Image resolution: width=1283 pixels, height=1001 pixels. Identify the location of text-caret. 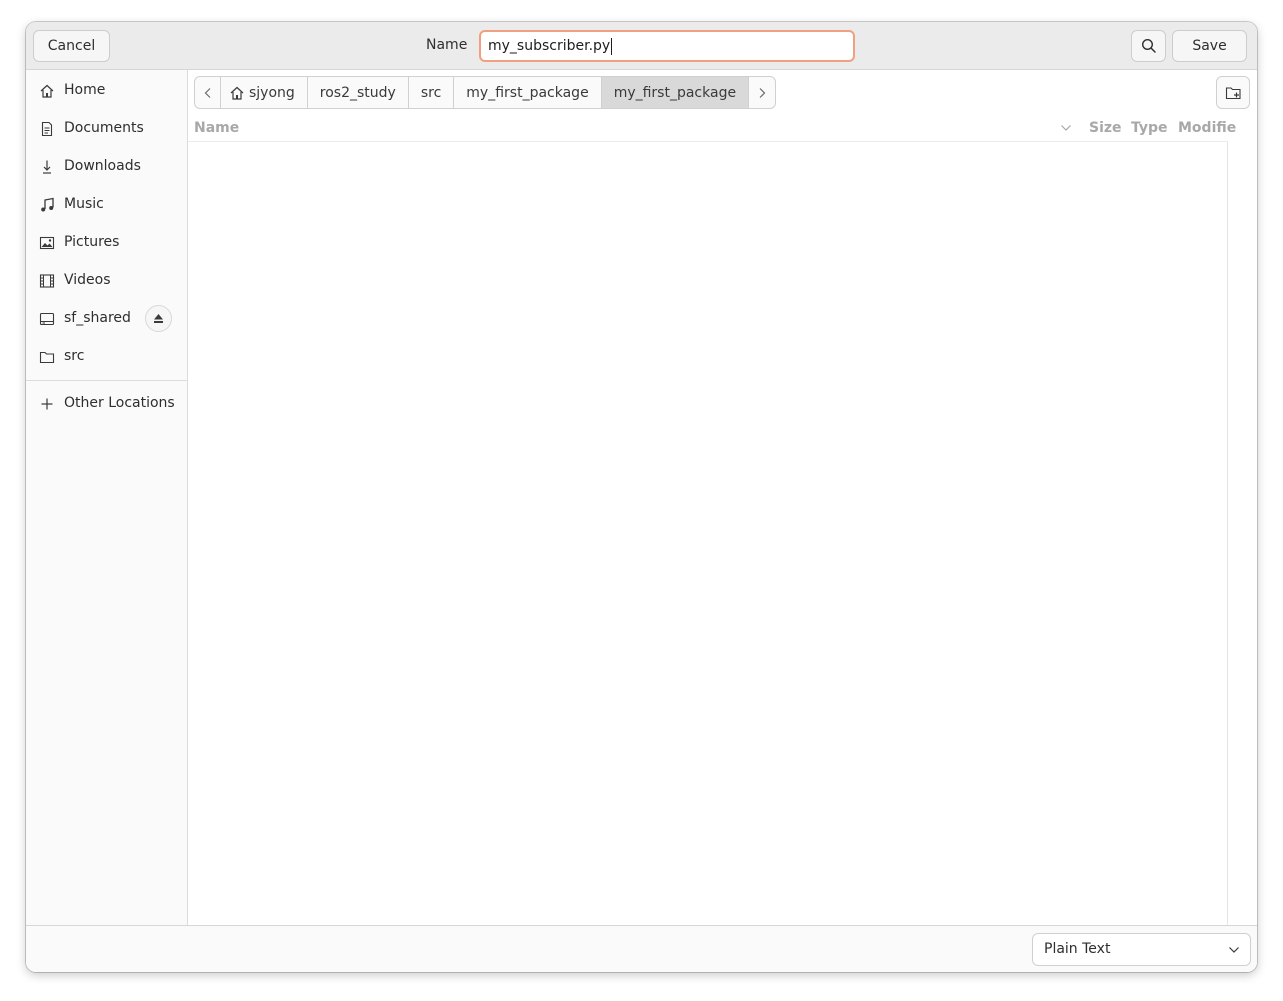
(612, 46).